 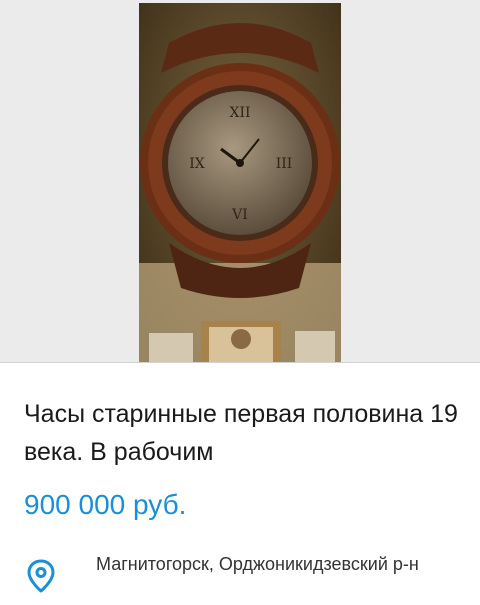 What do you see at coordinates (257, 564) in the screenshot?
I see `location-text: Магнитогорск, Орджоникидзевский р-н` at bounding box center [257, 564].